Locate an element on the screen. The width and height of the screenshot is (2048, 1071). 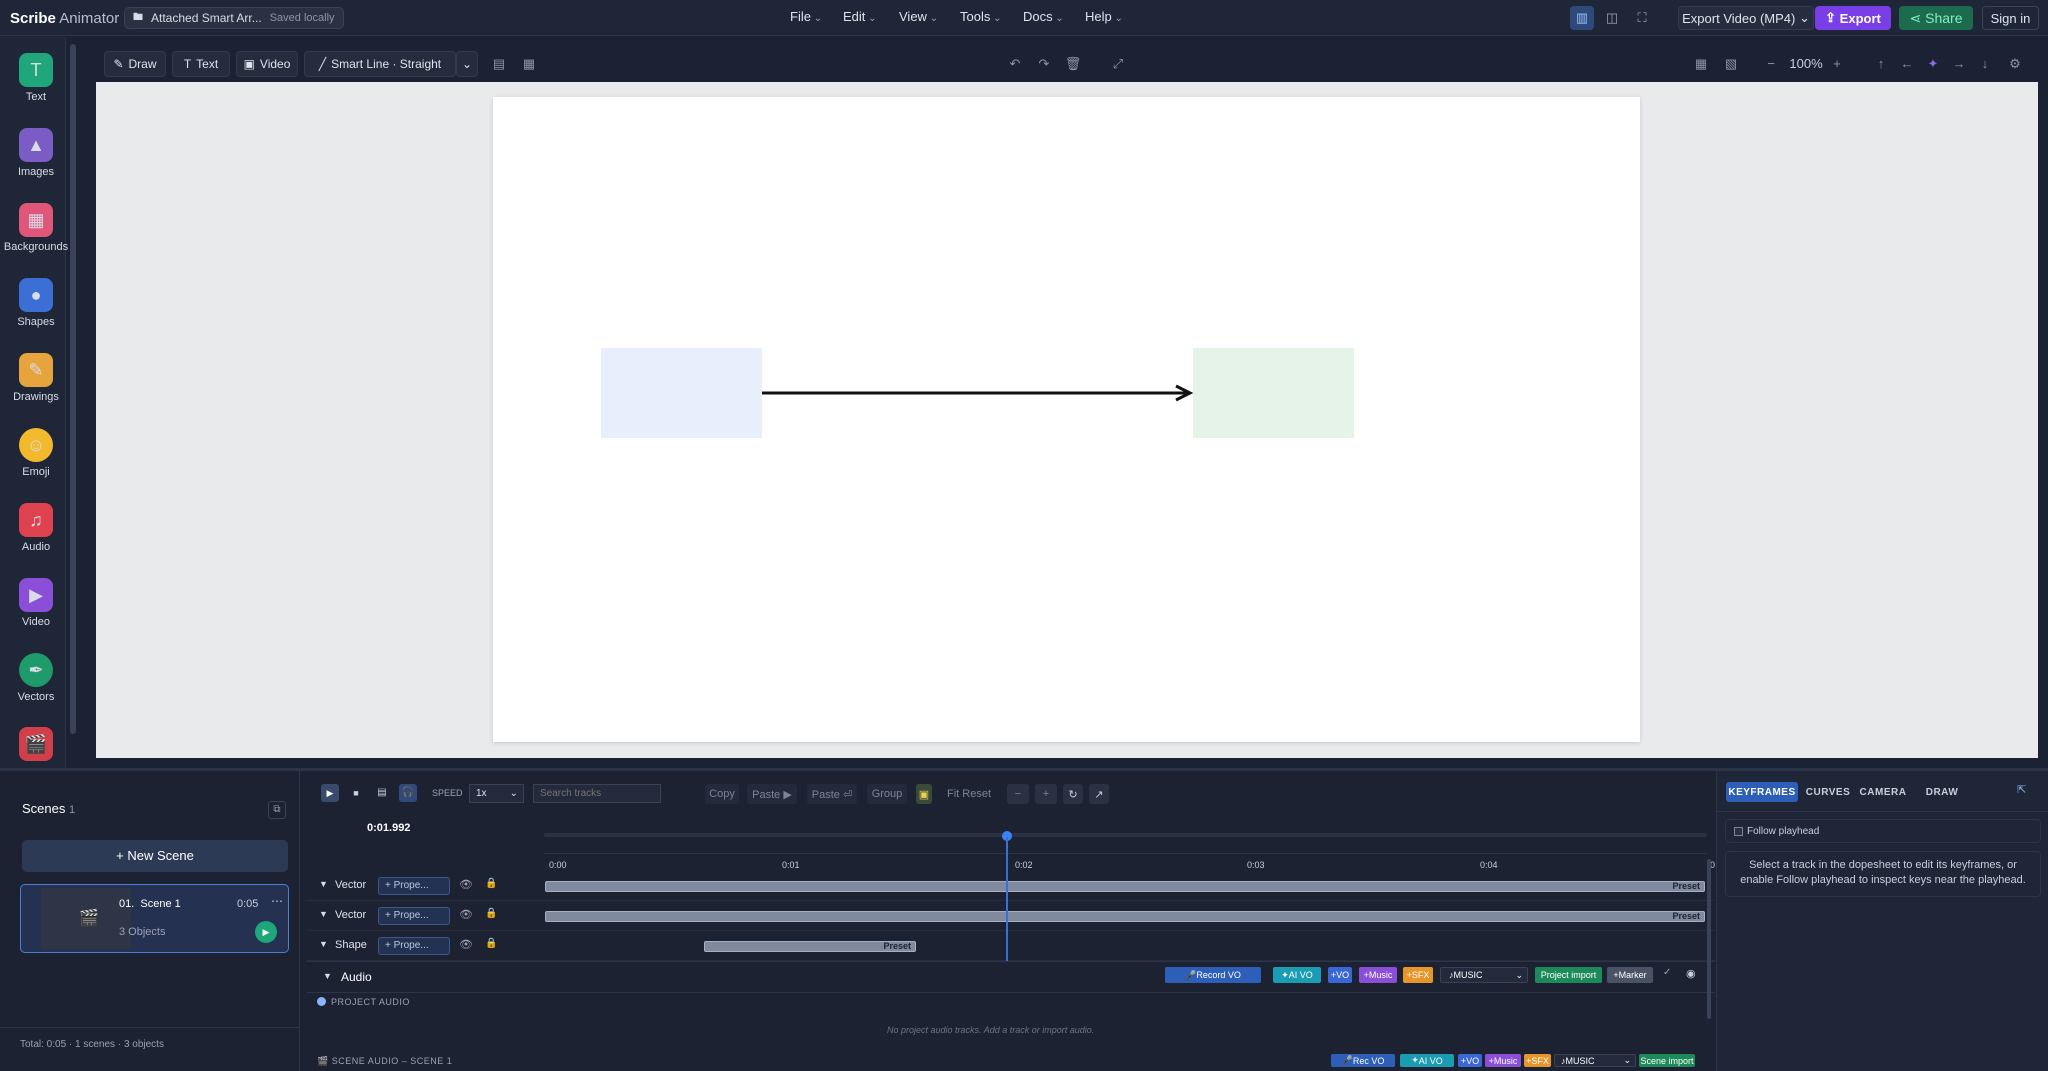
record-icon: ◉ is located at coordinates (1691, 973).